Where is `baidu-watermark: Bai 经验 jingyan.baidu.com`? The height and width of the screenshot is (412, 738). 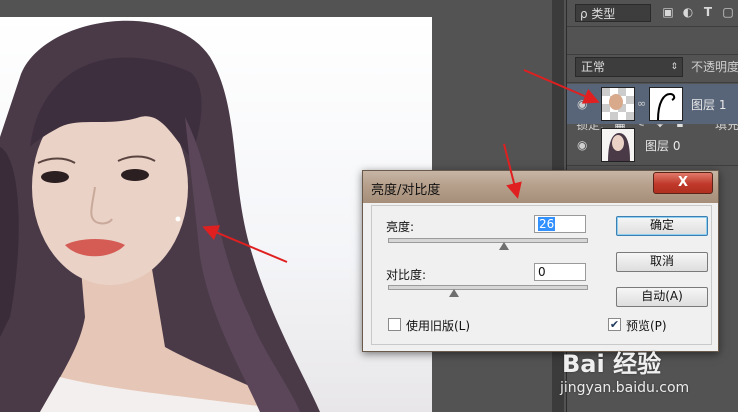
baidu-watermark: Bai 经验 jingyan.baidu.com is located at coordinates (646, 370).